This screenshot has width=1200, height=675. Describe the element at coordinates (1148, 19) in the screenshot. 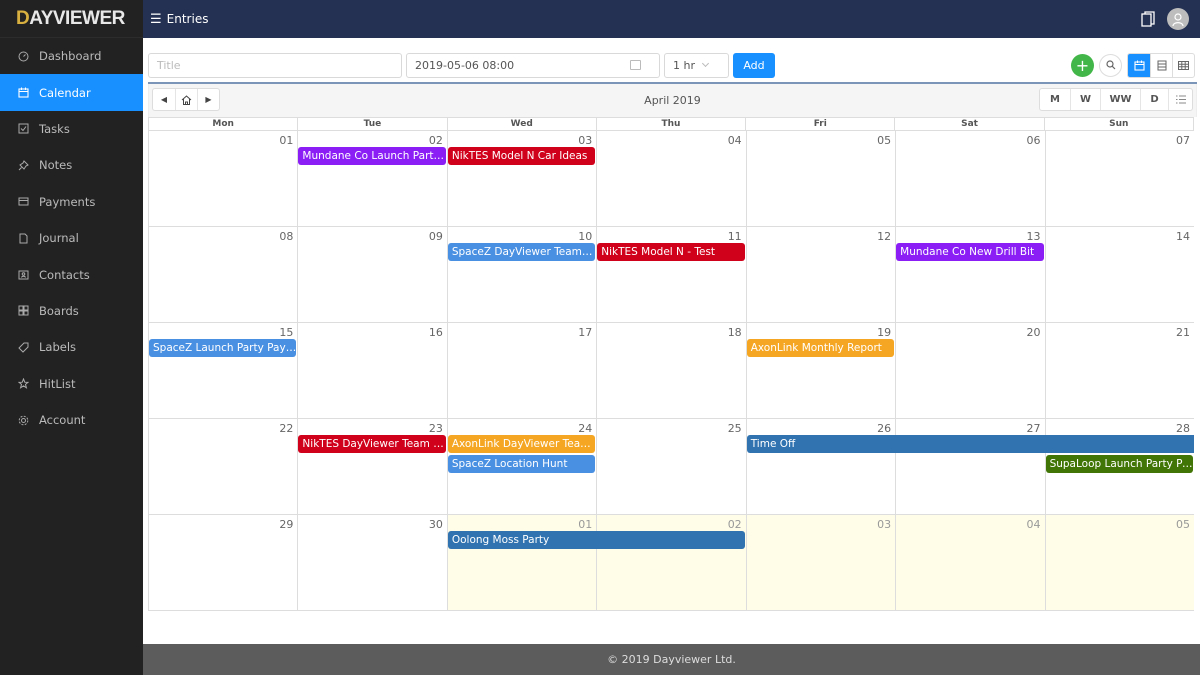

I see `clipboard-icon` at that location.